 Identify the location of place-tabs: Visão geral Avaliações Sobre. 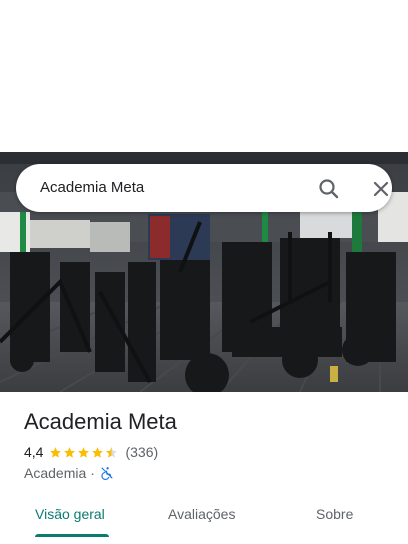
(204, 516).